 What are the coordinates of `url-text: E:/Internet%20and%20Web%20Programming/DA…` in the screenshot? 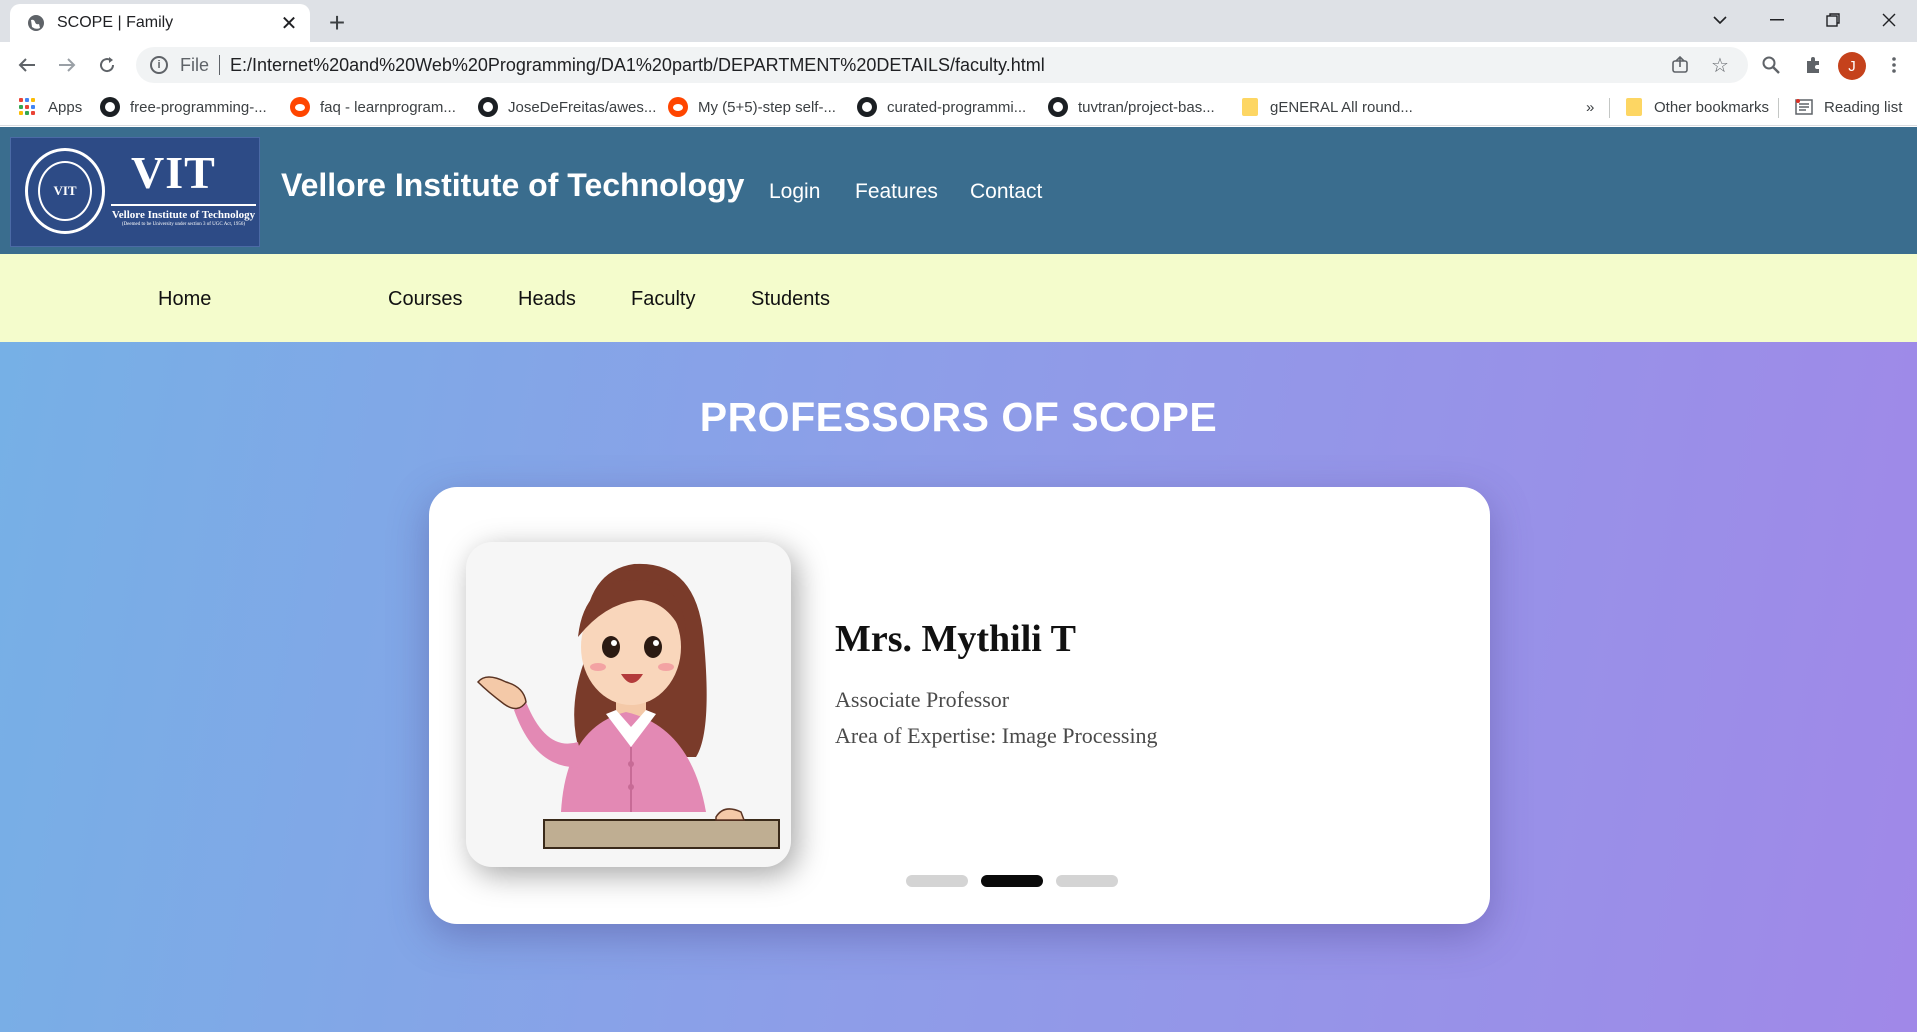 It's located at (637, 65).